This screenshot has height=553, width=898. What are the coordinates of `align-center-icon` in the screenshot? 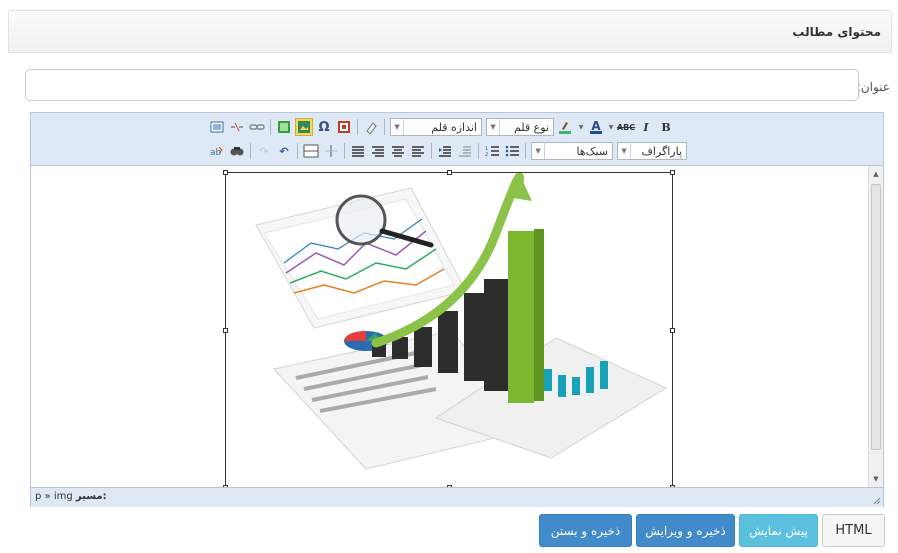 It's located at (398, 151).